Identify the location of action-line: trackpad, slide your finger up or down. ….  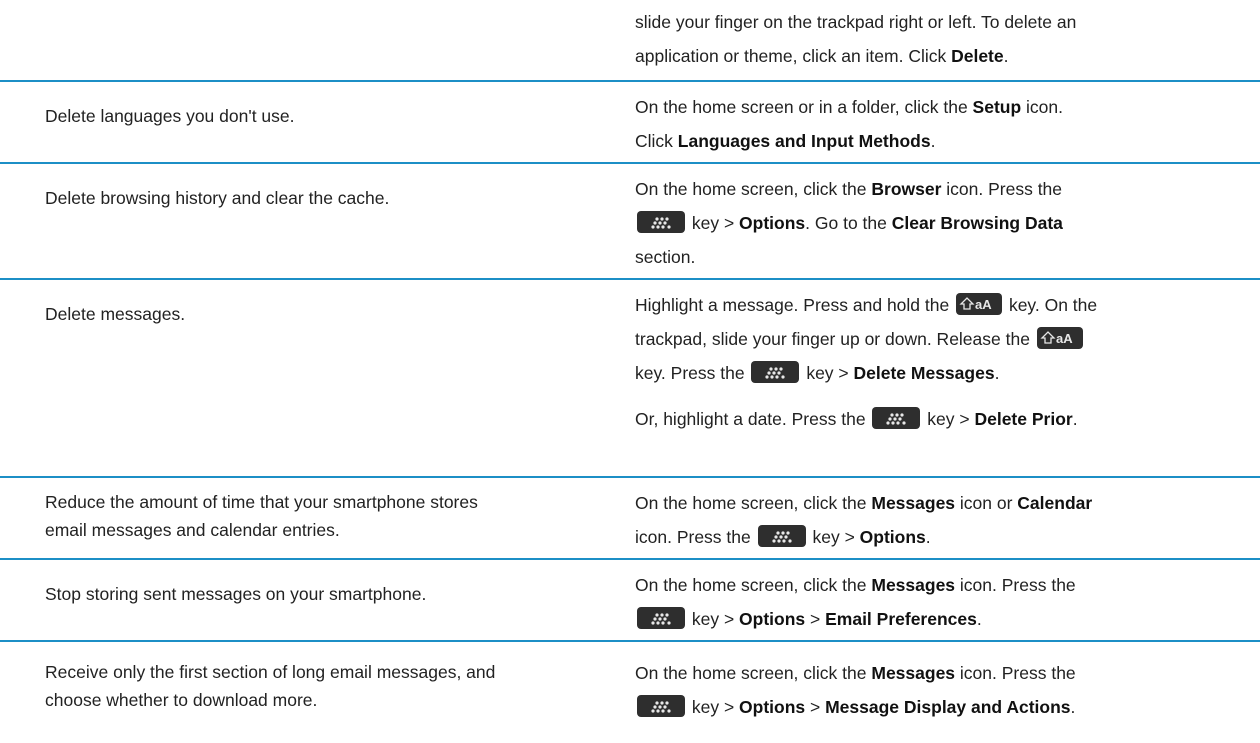
(930, 339).